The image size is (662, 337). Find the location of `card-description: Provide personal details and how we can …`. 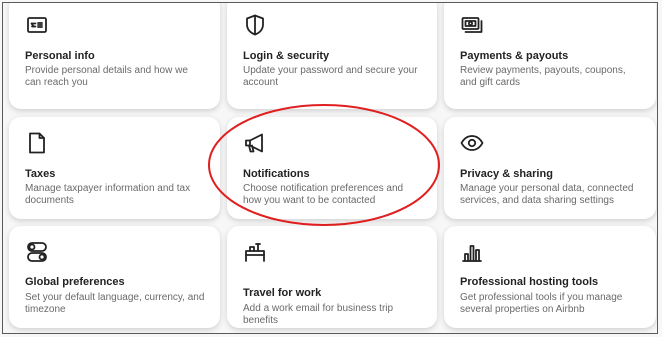

card-description: Provide personal details and how we can … is located at coordinates (106, 76).